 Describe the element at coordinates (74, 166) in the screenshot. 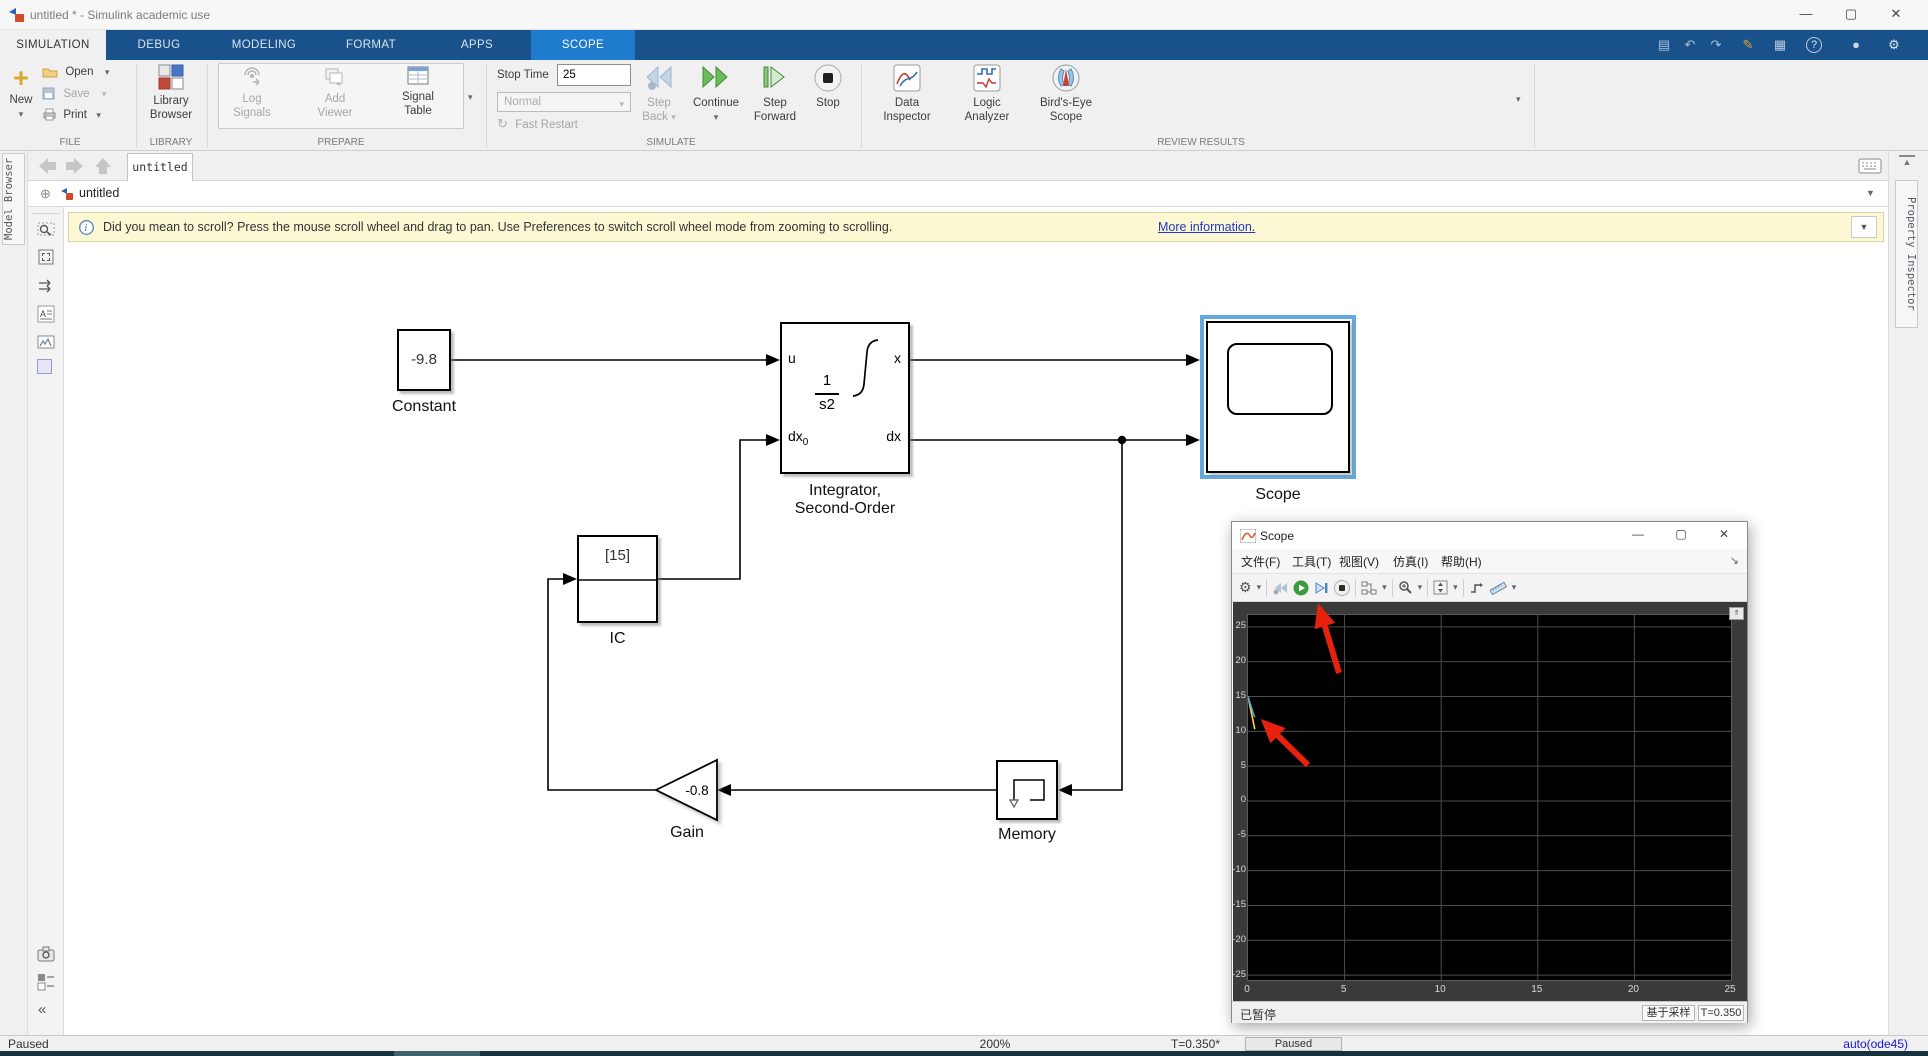

I see `forward-icon` at that location.